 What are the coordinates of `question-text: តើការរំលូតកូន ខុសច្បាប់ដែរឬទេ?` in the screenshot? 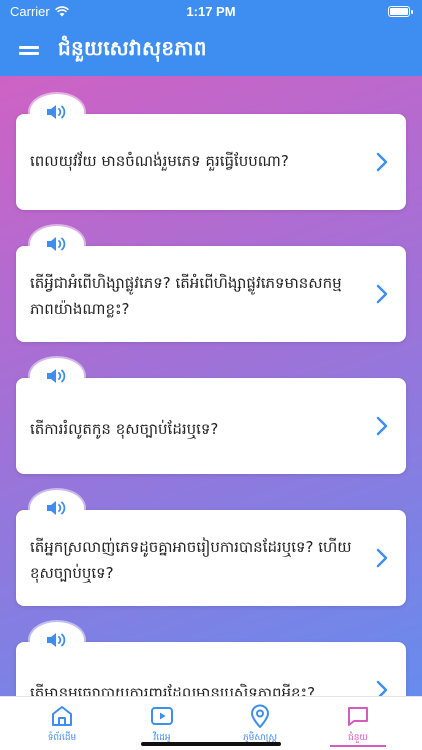 It's located at (124, 429).